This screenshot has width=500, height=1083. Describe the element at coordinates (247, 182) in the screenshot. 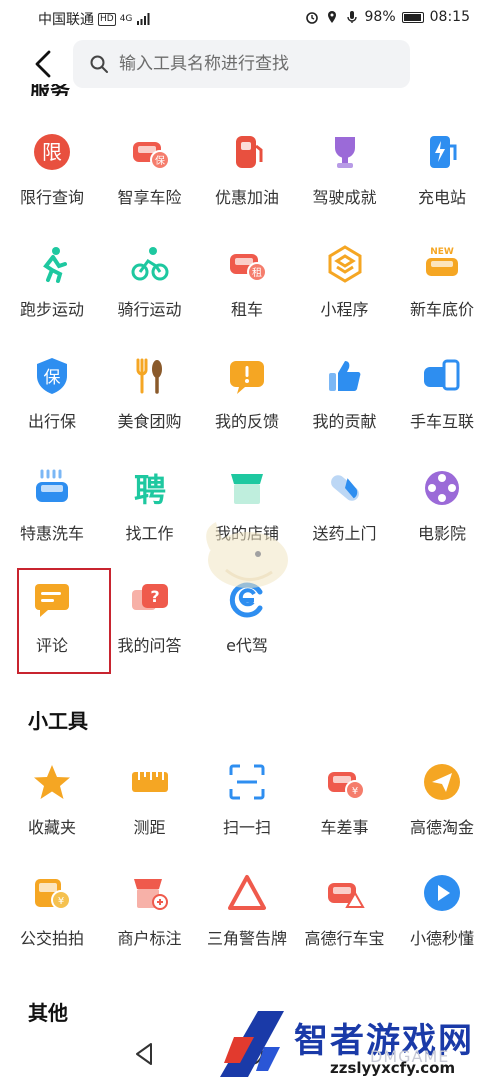

I see `service-item: 优惠加油` at that location.